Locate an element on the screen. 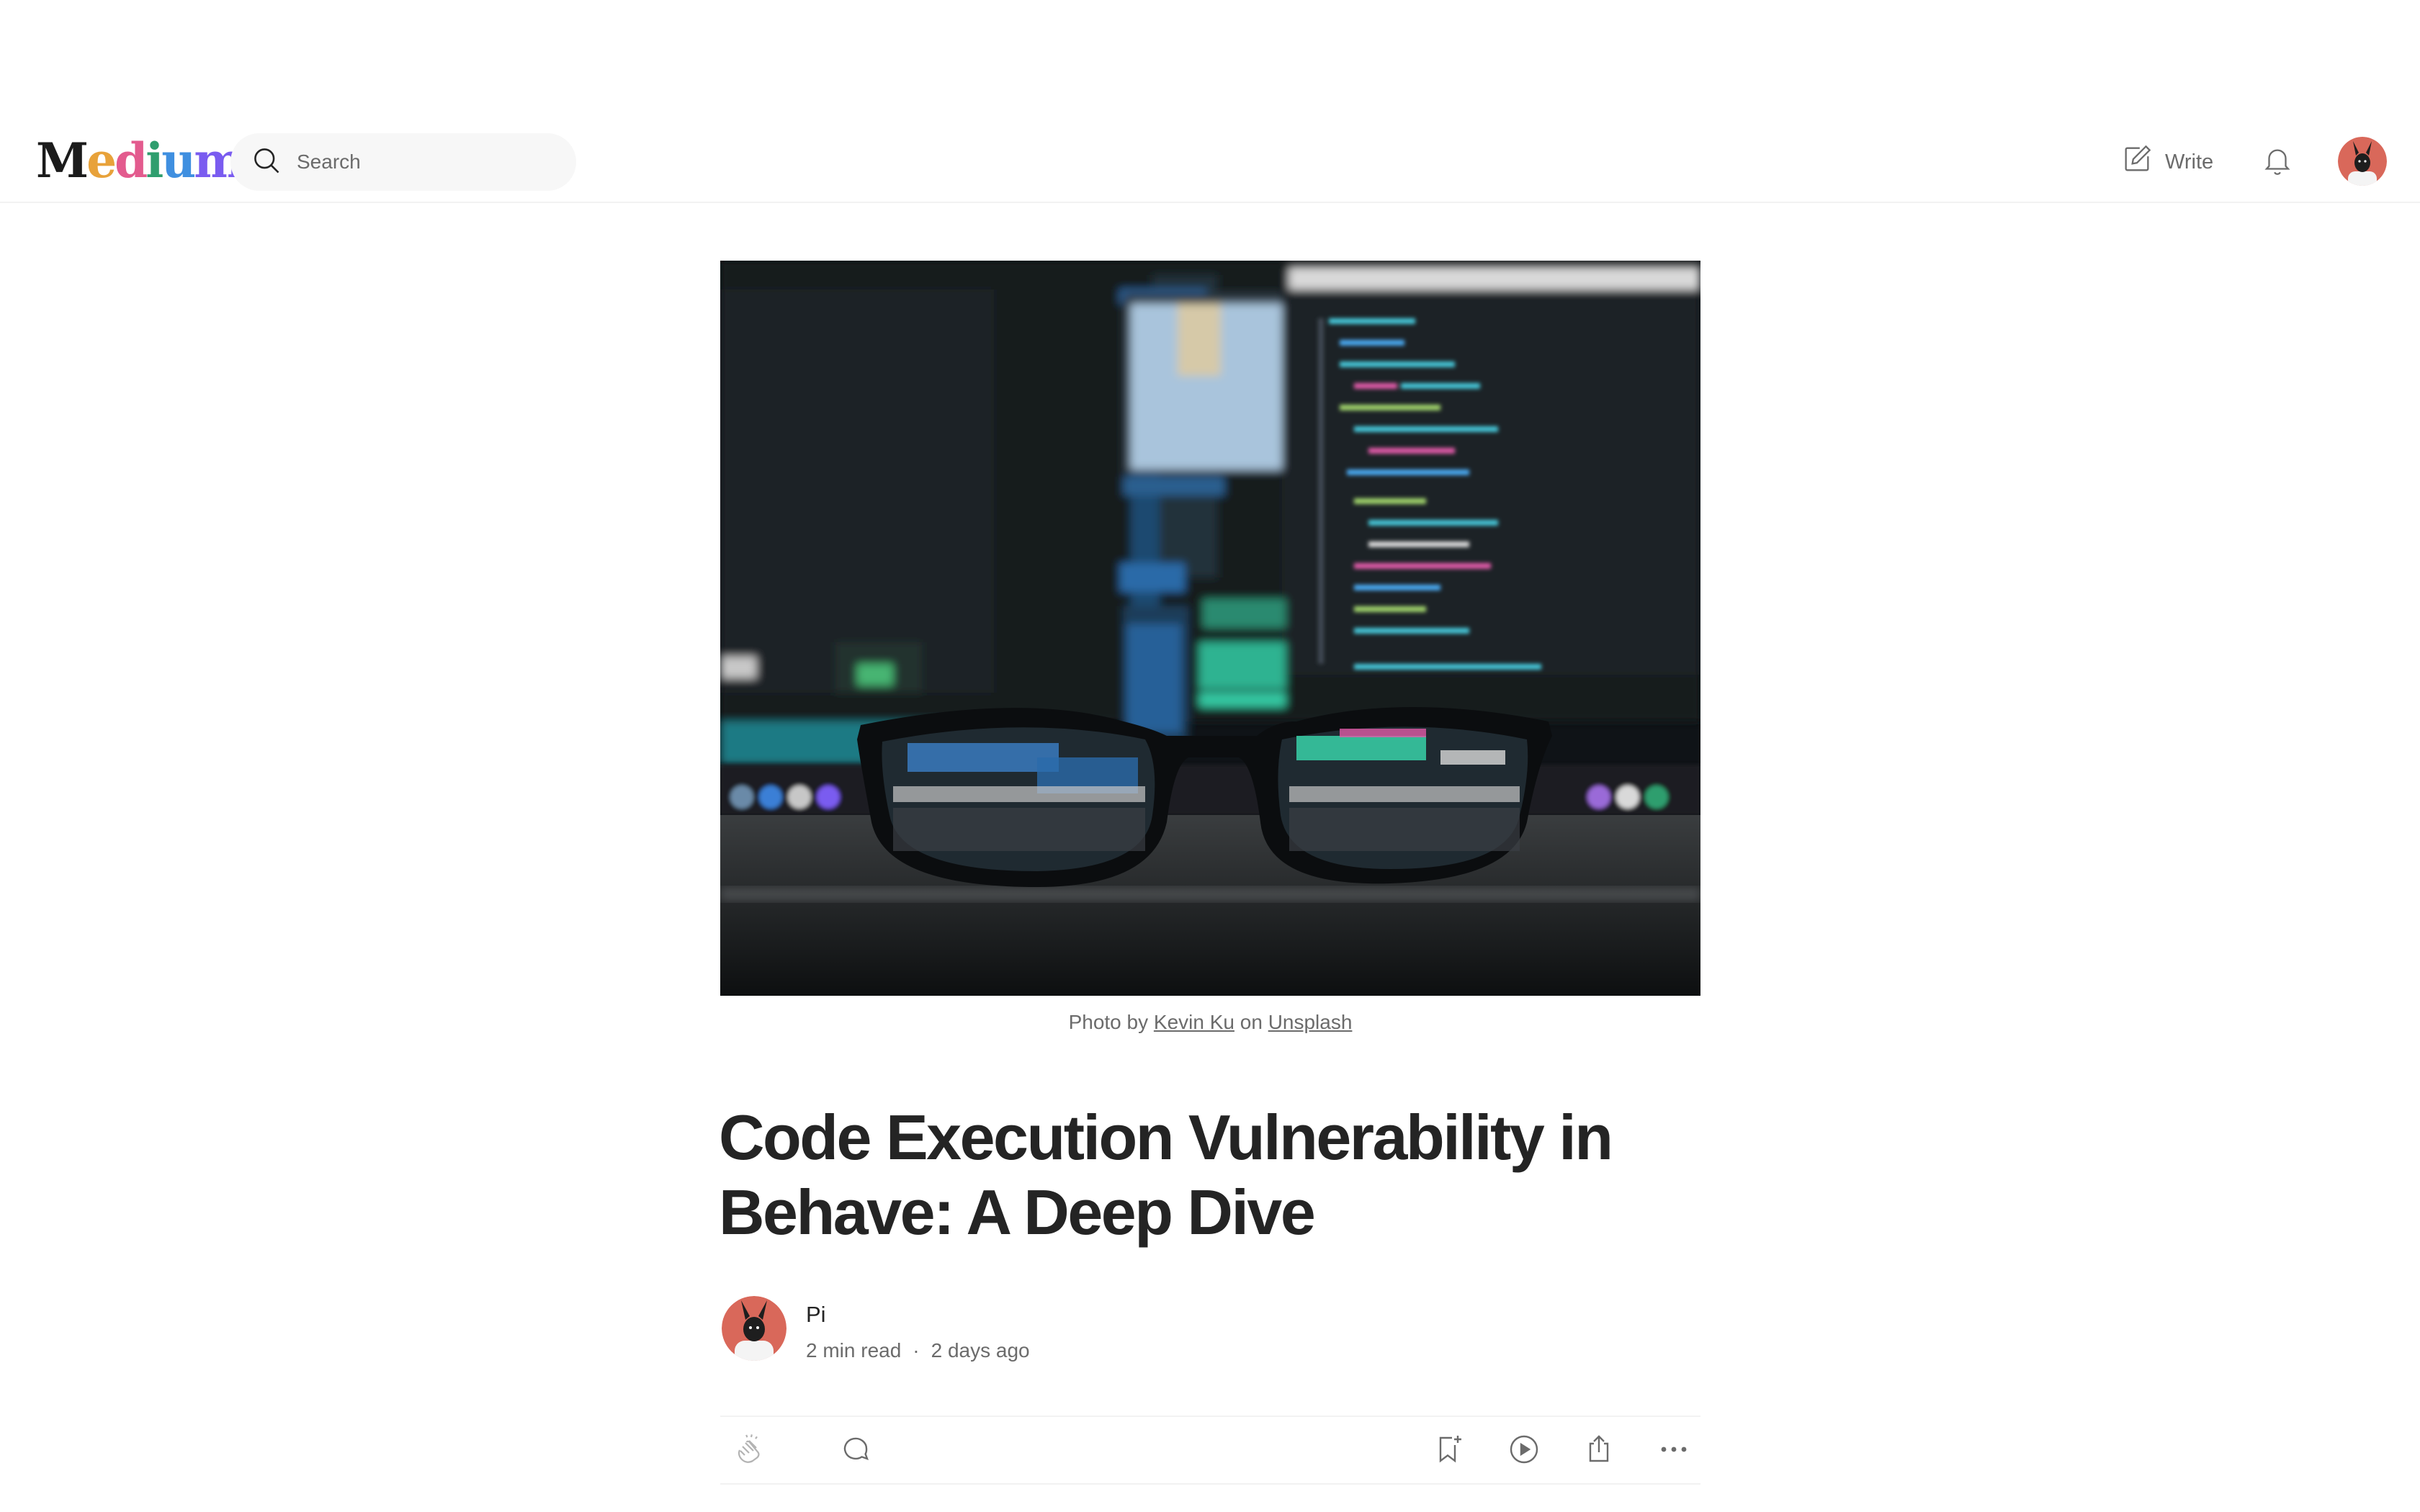  comment-button is located at coordinates (855, 1450).